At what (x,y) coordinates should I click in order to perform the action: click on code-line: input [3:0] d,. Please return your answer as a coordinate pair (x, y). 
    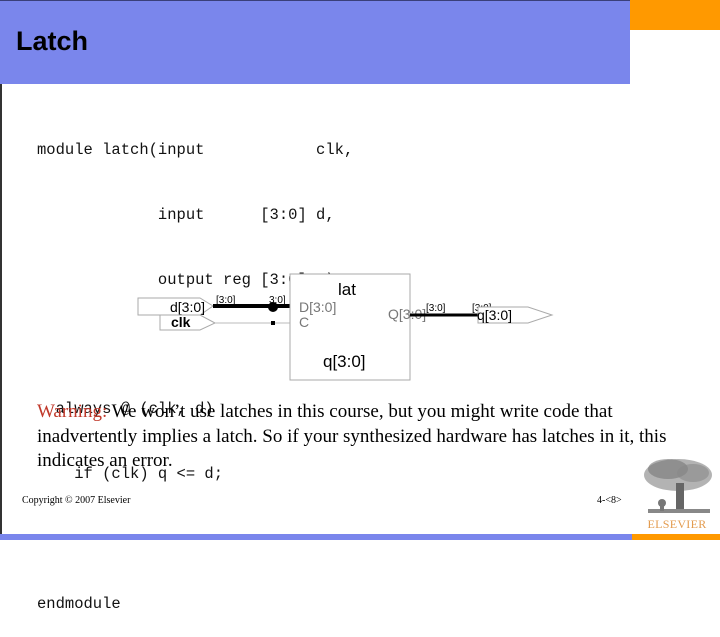
    Looking at the image, I should click on (186, 214).